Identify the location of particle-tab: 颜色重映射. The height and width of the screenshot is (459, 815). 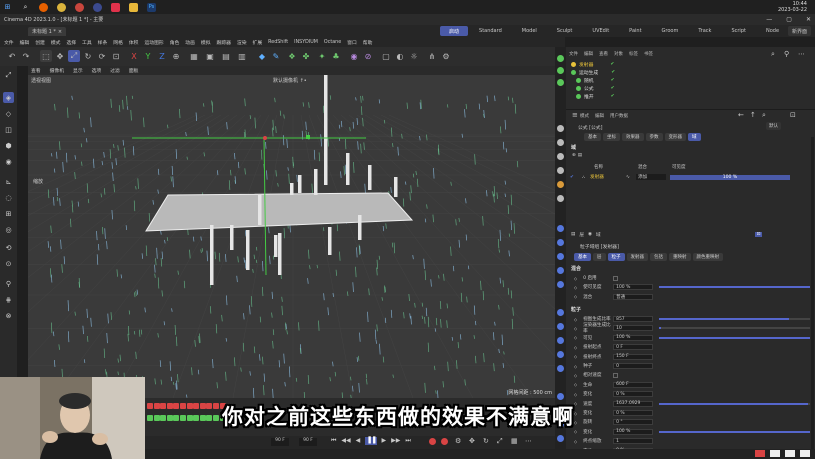
(707, 257).